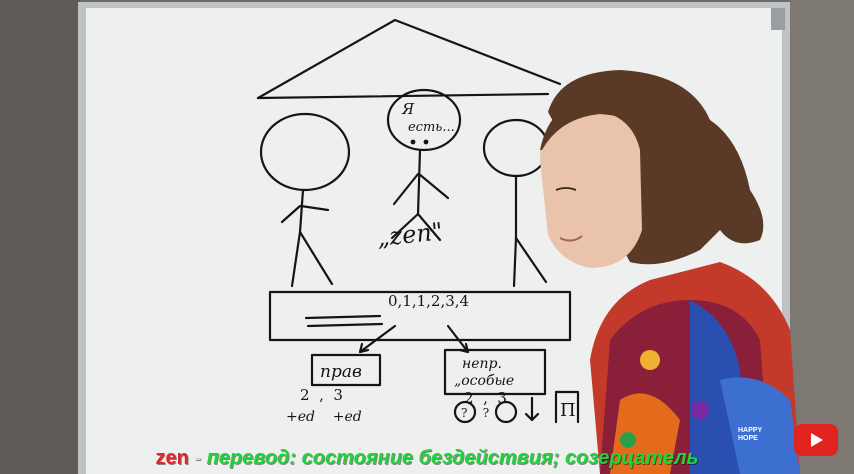 This screenshot has width=854, height=474. I want to click on youtube-play-icon, so click(817, 440).